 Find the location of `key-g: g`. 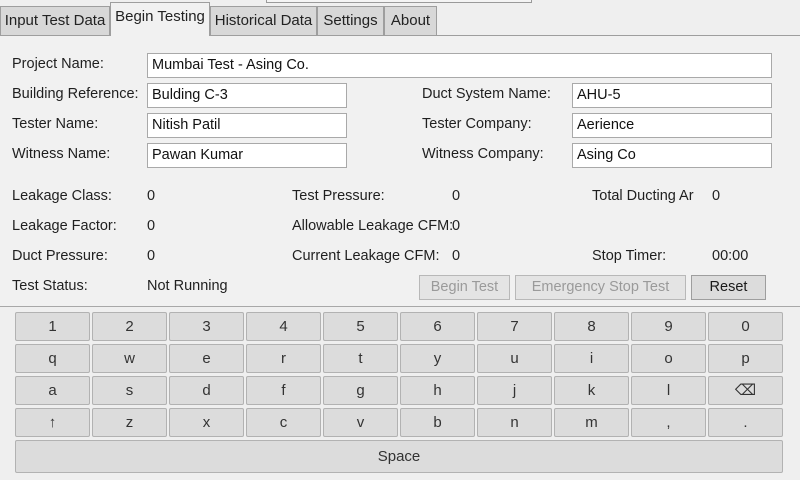

key-g: g is located at coordinates (360, 390).